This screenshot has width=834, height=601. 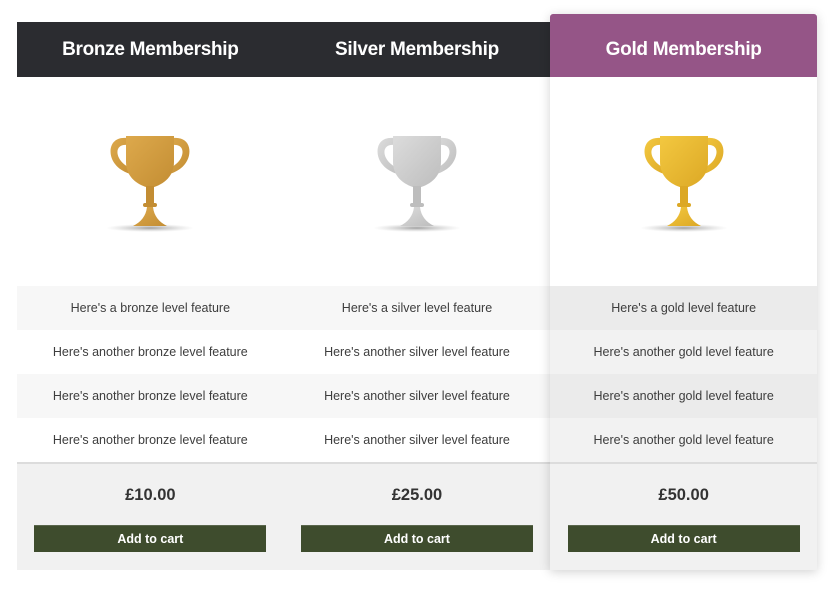 I want to click on trophy-bronze-icon, so click(x=150, y=183).